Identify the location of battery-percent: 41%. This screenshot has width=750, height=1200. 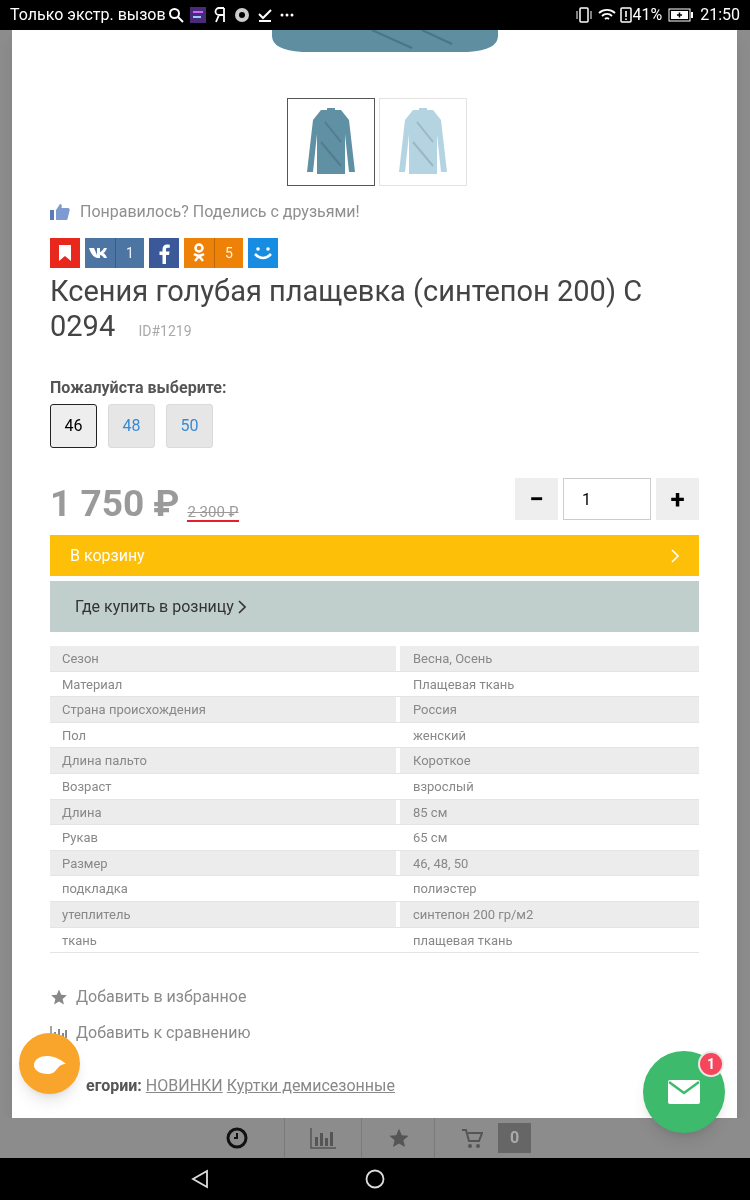
(647, 15).